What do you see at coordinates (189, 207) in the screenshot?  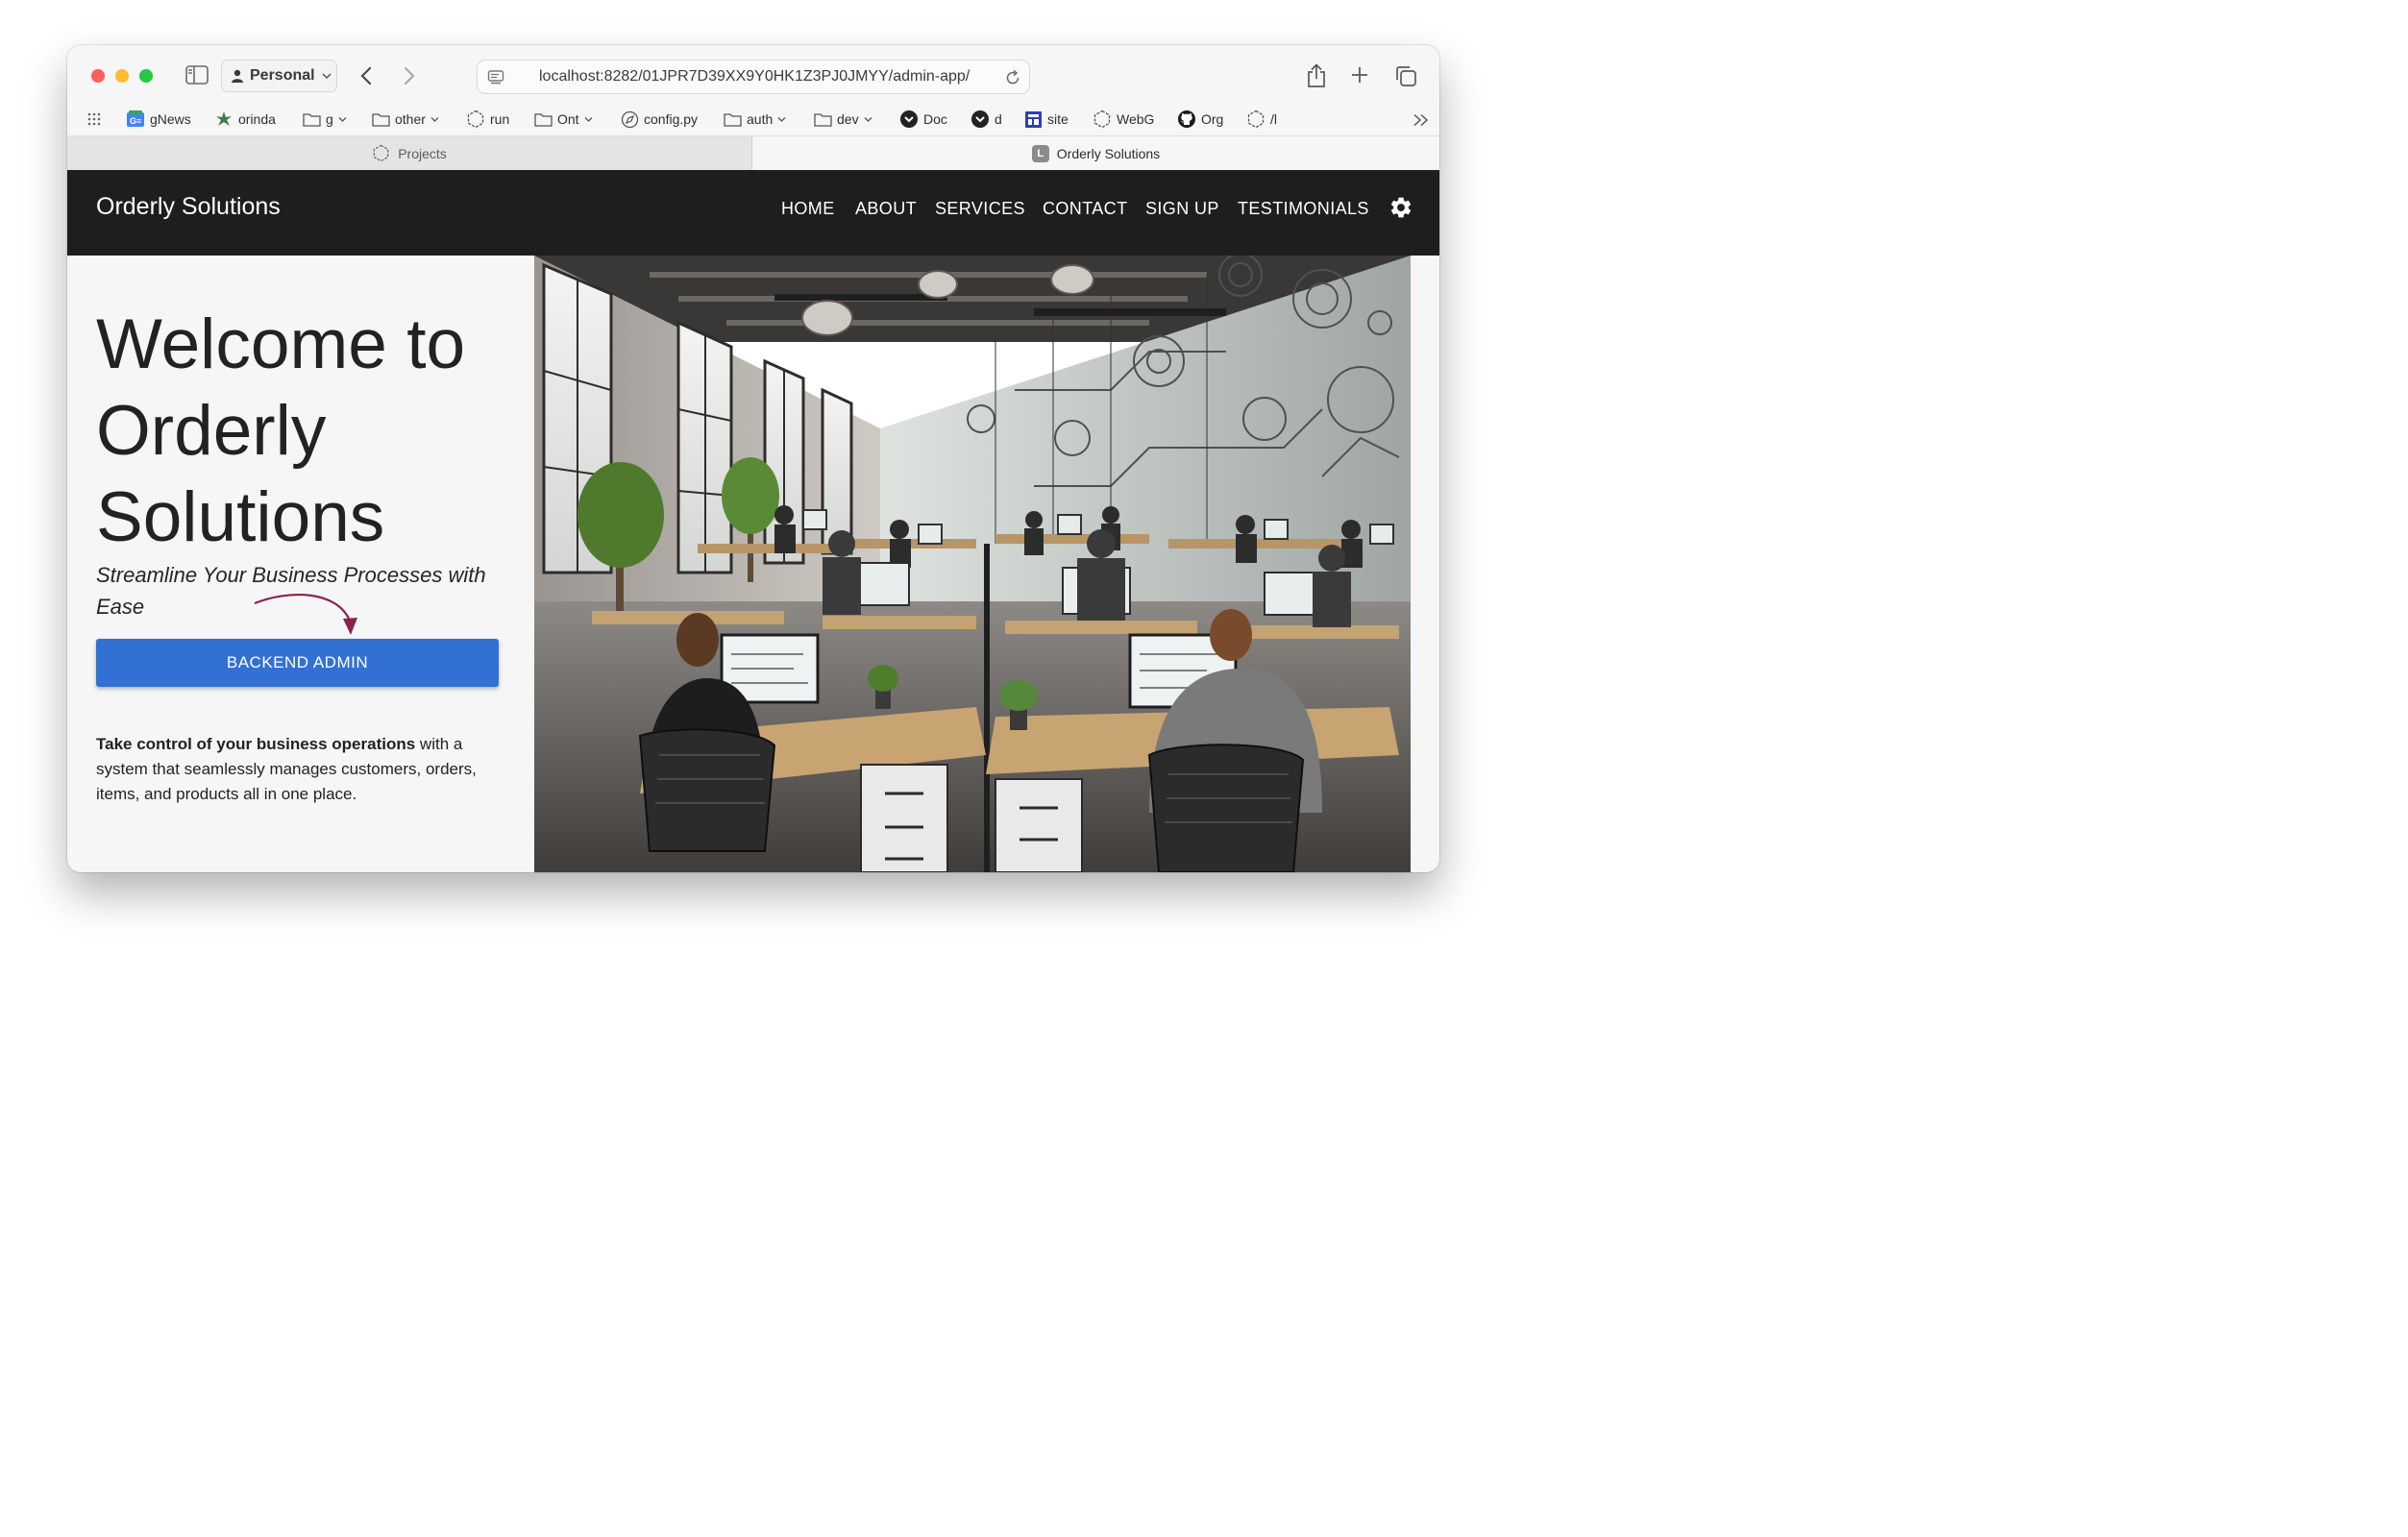 I see `site-brand: Orderly Solutions` at bounding box center [189, 207].